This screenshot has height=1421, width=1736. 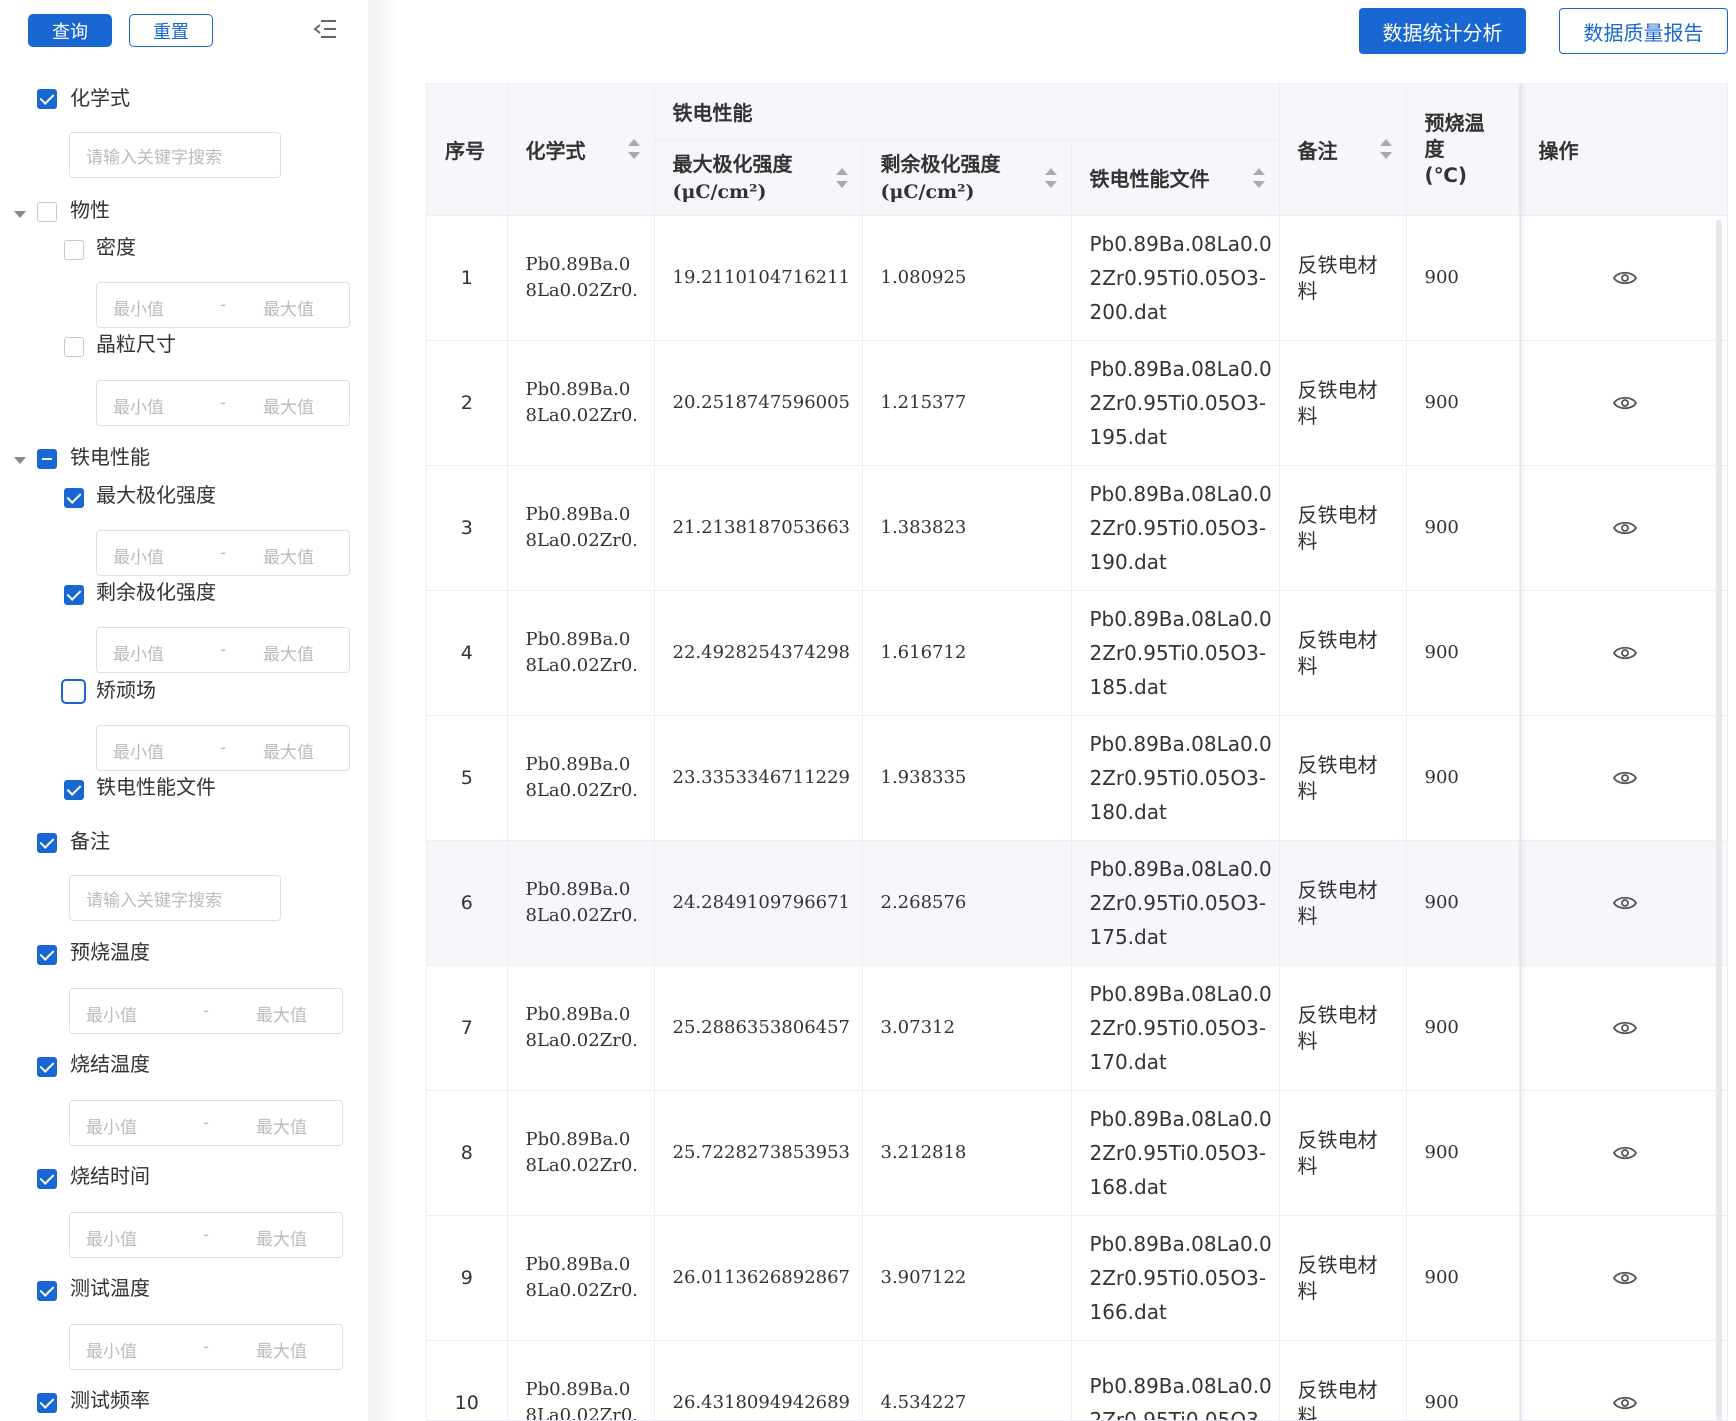 I want to click on test-temp-sep: -, so click(x=206, y=1347).